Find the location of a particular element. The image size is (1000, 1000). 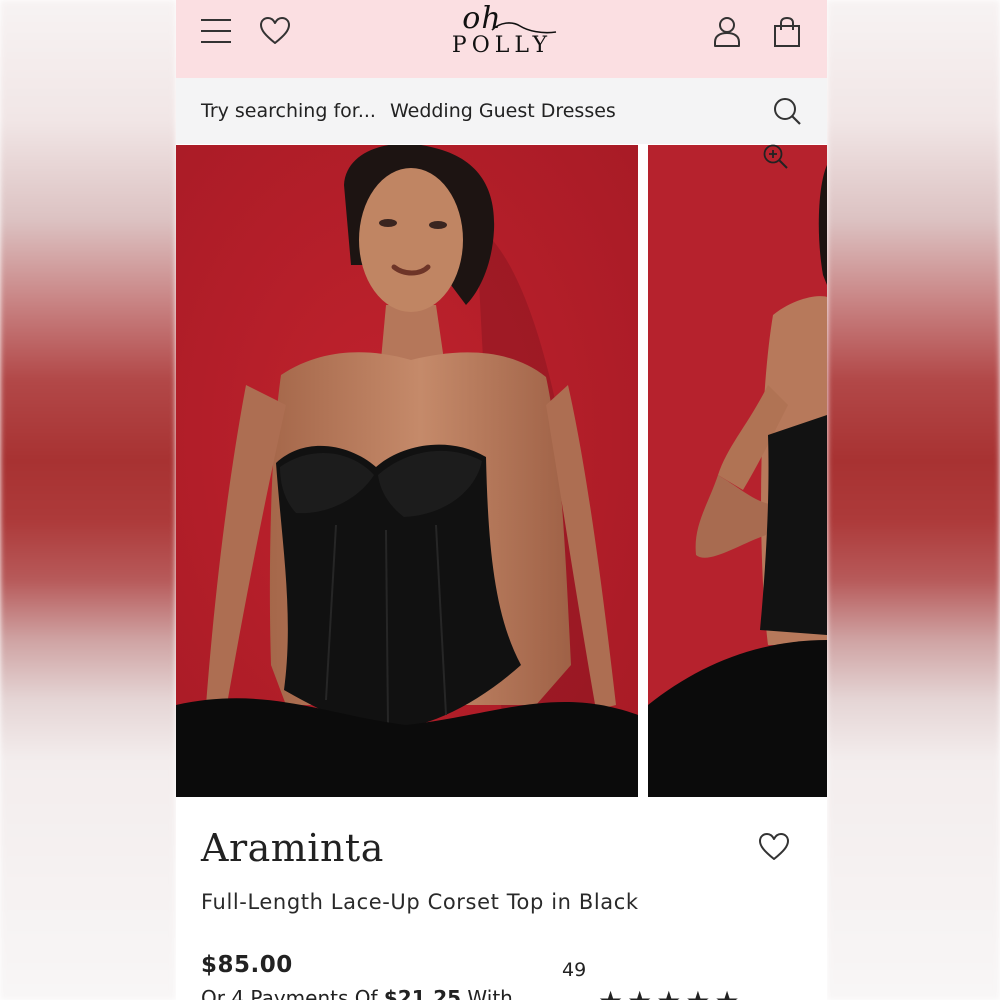

heart-icon is located at coordinates (275, 31).